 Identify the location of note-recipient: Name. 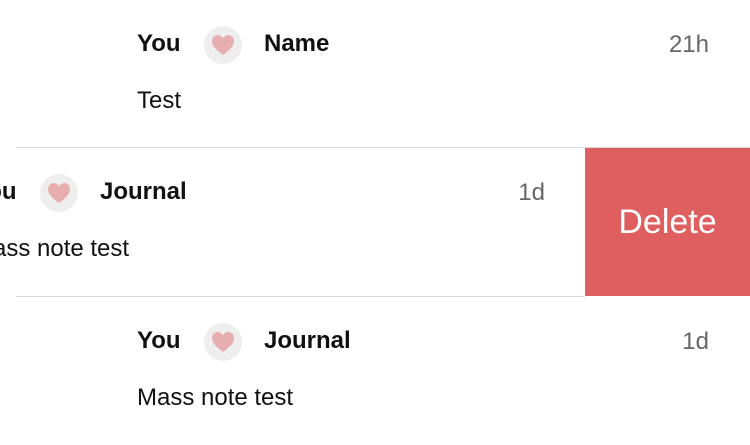
(297, 43).